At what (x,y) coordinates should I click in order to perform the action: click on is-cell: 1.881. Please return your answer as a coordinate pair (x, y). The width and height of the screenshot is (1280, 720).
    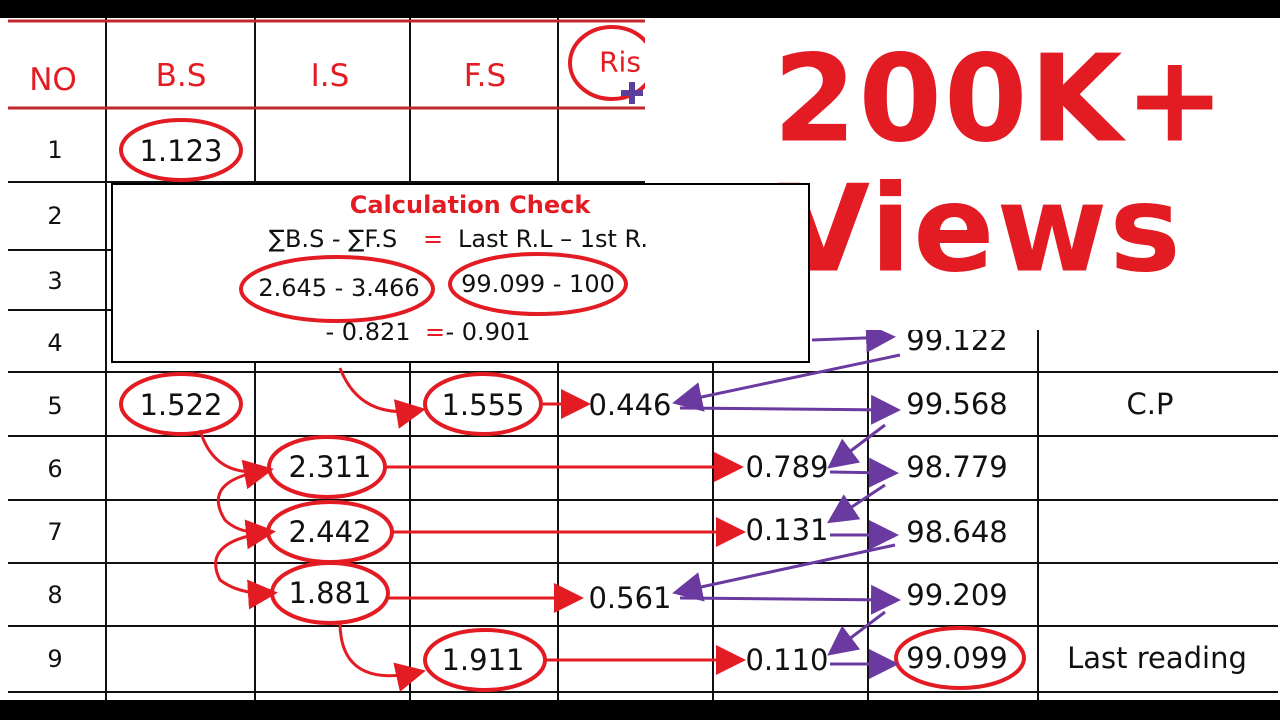
    Looking at the image, I should click on (330, 593).